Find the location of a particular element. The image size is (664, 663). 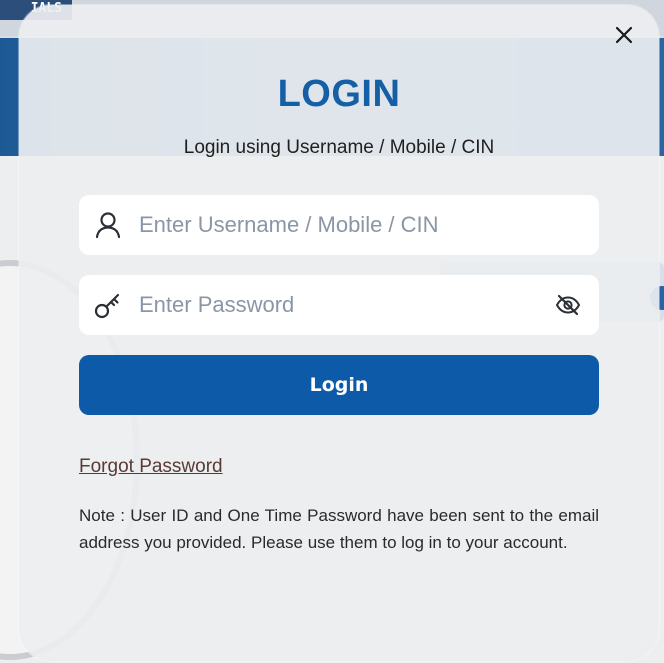

password-field is located at coordinates (339, 305).